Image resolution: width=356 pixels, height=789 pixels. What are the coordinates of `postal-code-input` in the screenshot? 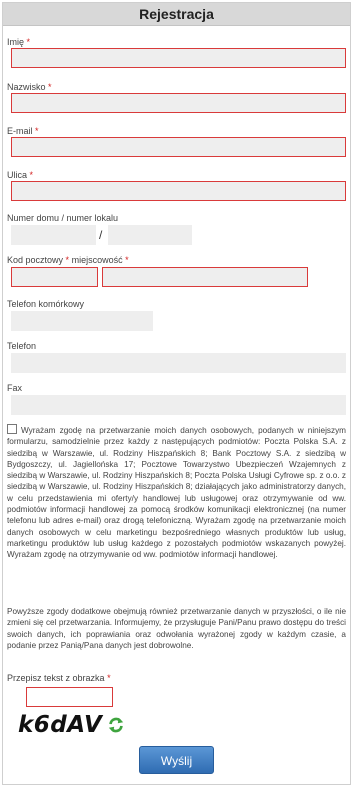 It's located at (54, 277).